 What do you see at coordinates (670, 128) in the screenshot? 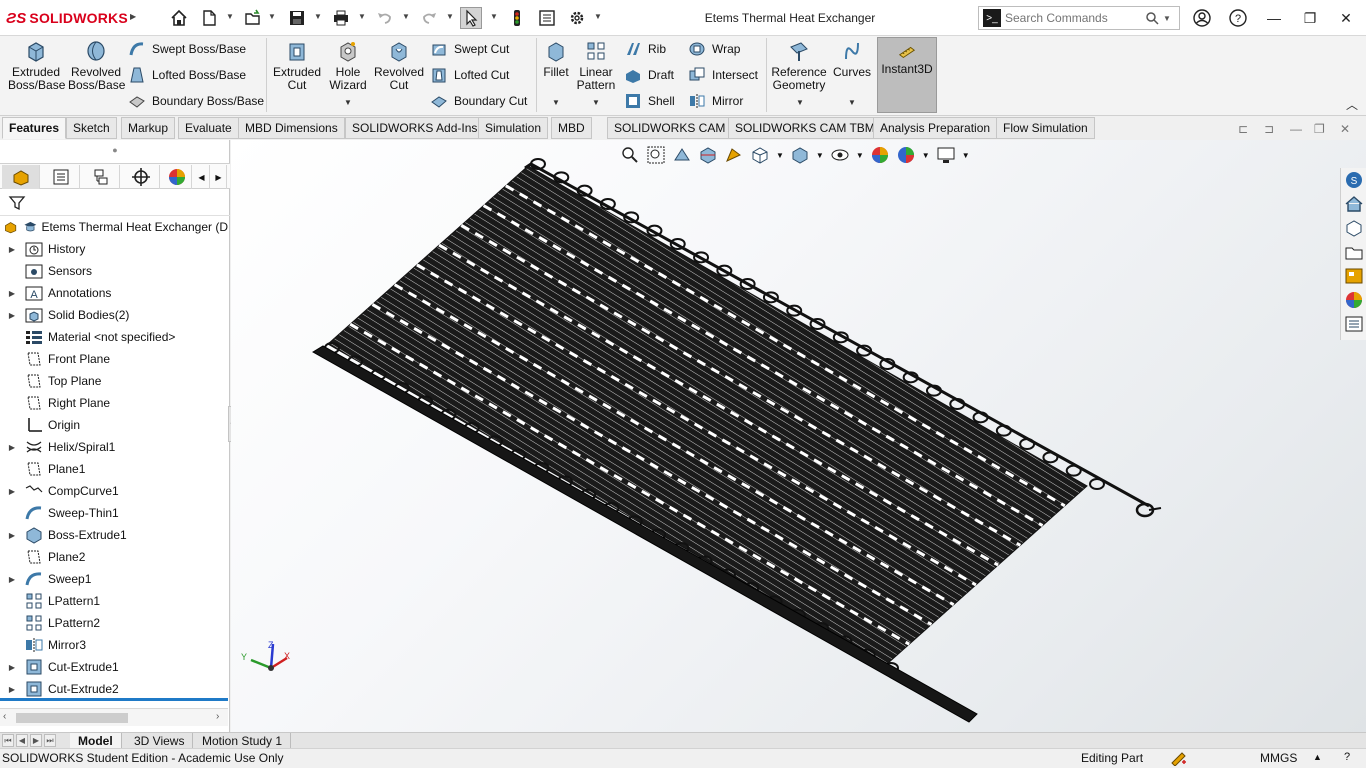
I see `tab-solidworks-cam: SOLIDWORKS CAM` at bounding box center [670, 128].